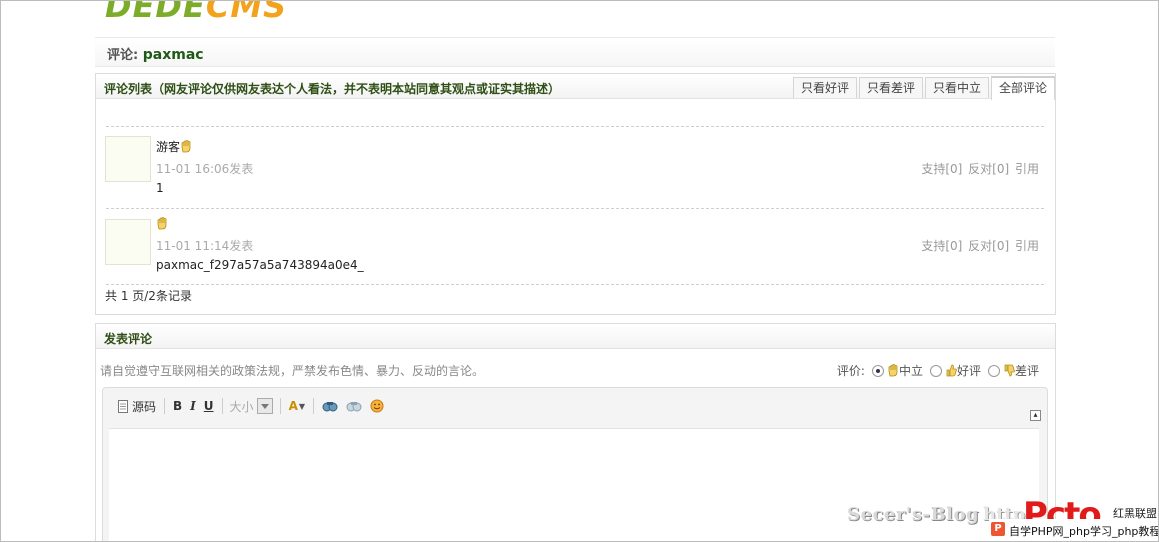 The height and width of the screenshot is (542, 1159). Describe the element at coordinates (910, 371) in the screenshot. I see `rating-neutral-label: 中立` at that location.